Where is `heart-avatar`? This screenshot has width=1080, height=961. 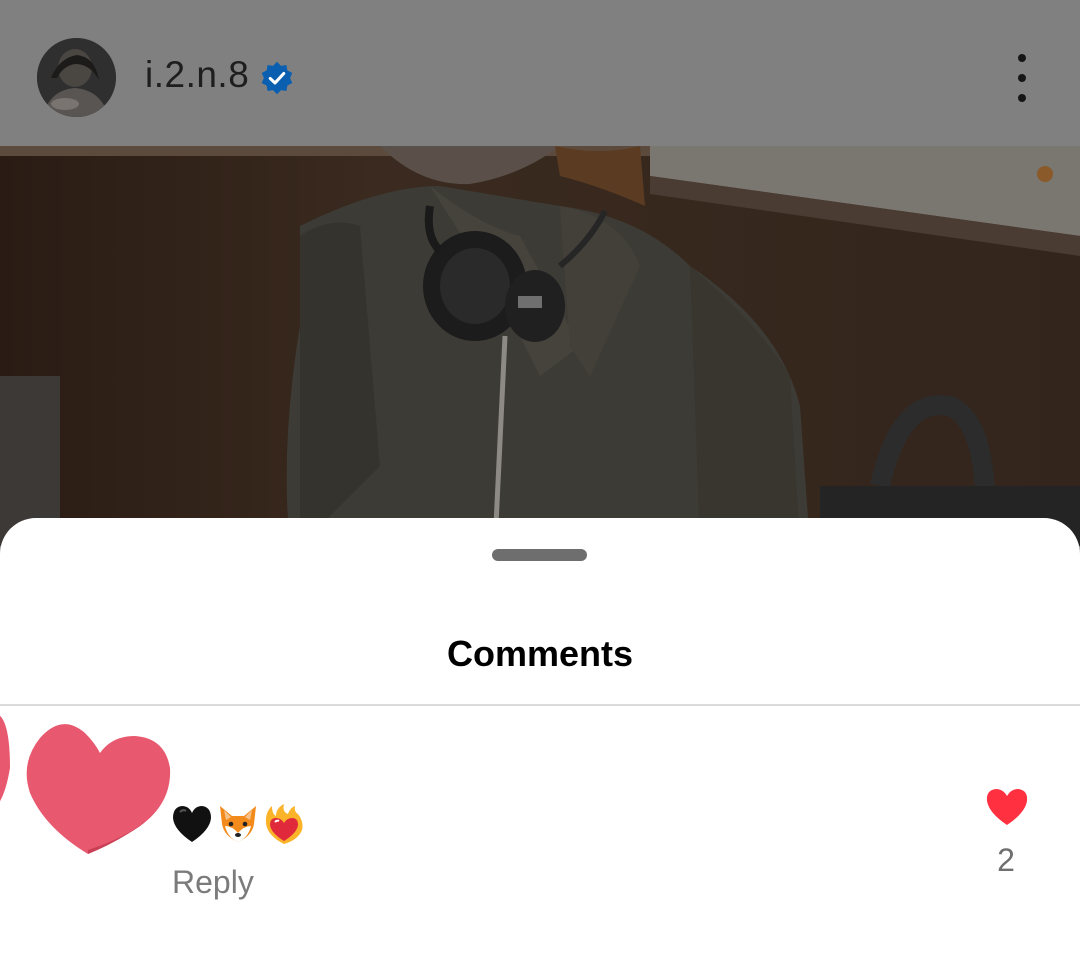 heart-avatar is located at coordinates (87, 783).